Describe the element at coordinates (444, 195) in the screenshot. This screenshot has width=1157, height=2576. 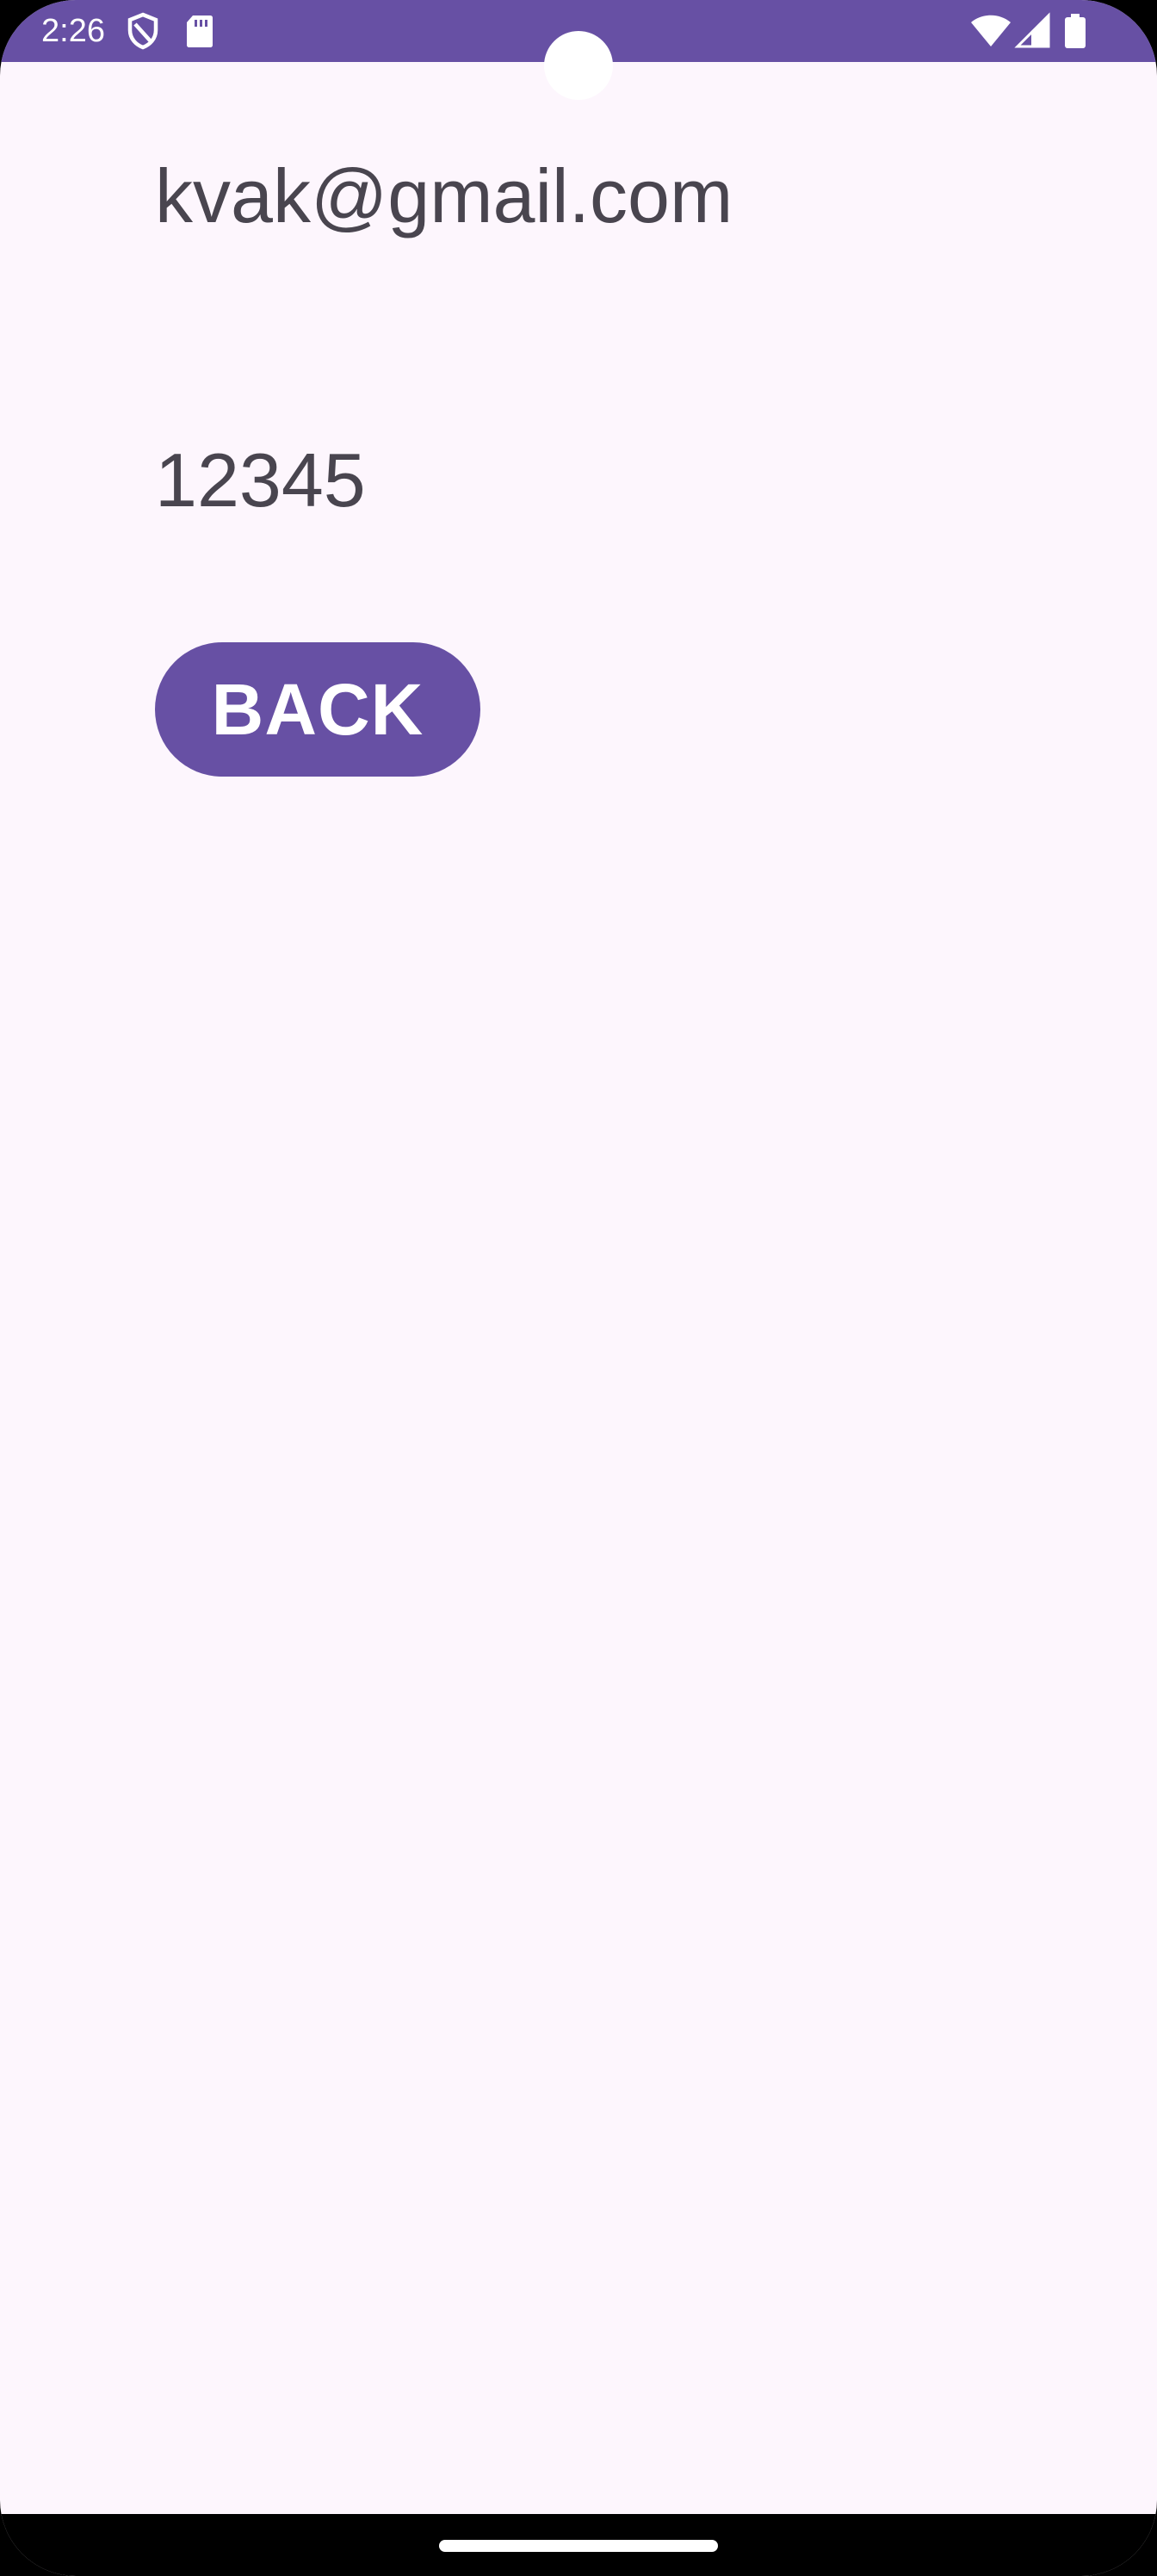
I see `email-text: kvak@gmail.com` at that location.